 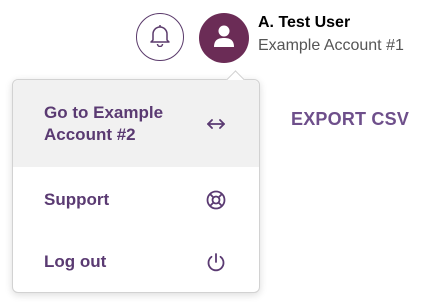 What do you see at coordinates (104, 123) in the screenshot?
I see `switch-account-label: Go to Example Account #2` at bounding box center [104, 123].